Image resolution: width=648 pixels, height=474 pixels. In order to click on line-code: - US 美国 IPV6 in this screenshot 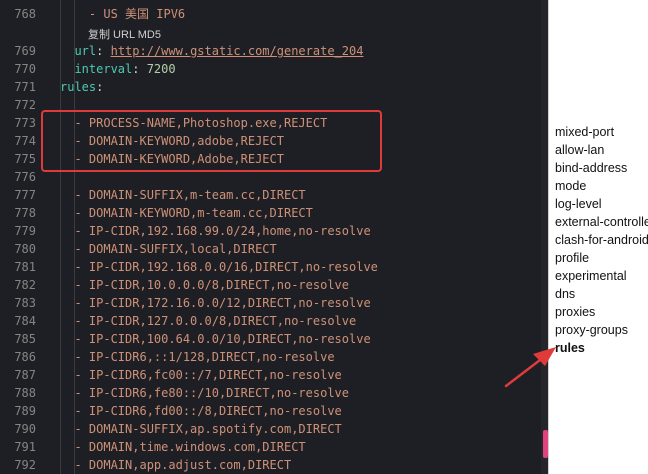, I will do `click(122, 14)`.